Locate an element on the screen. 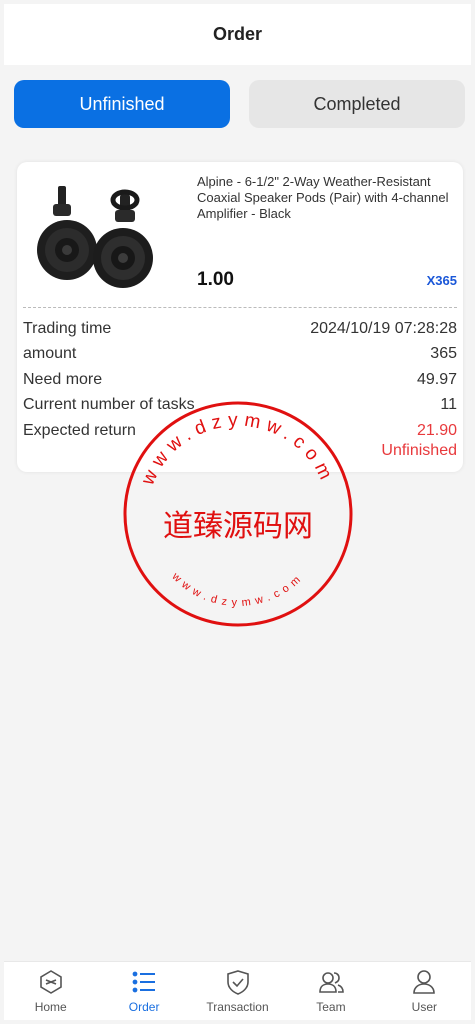 The image size is (475, 1024). stamp-ring-top: www.dzymw.com is located at coordinates (234, 449).